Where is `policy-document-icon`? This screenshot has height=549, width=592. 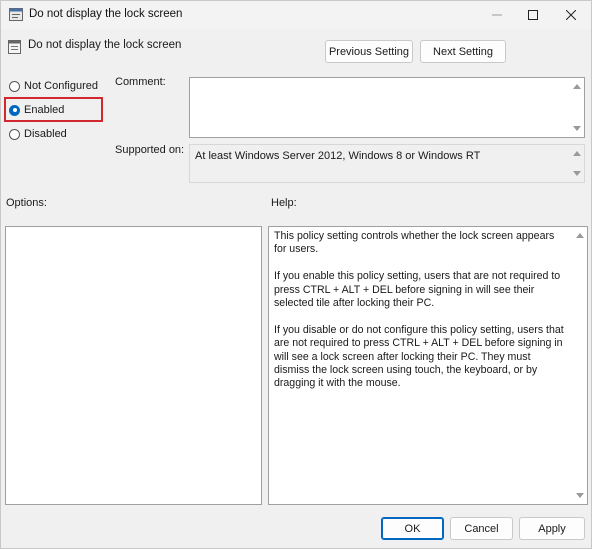
policy-document-icon is located at coordinates (14, 47).